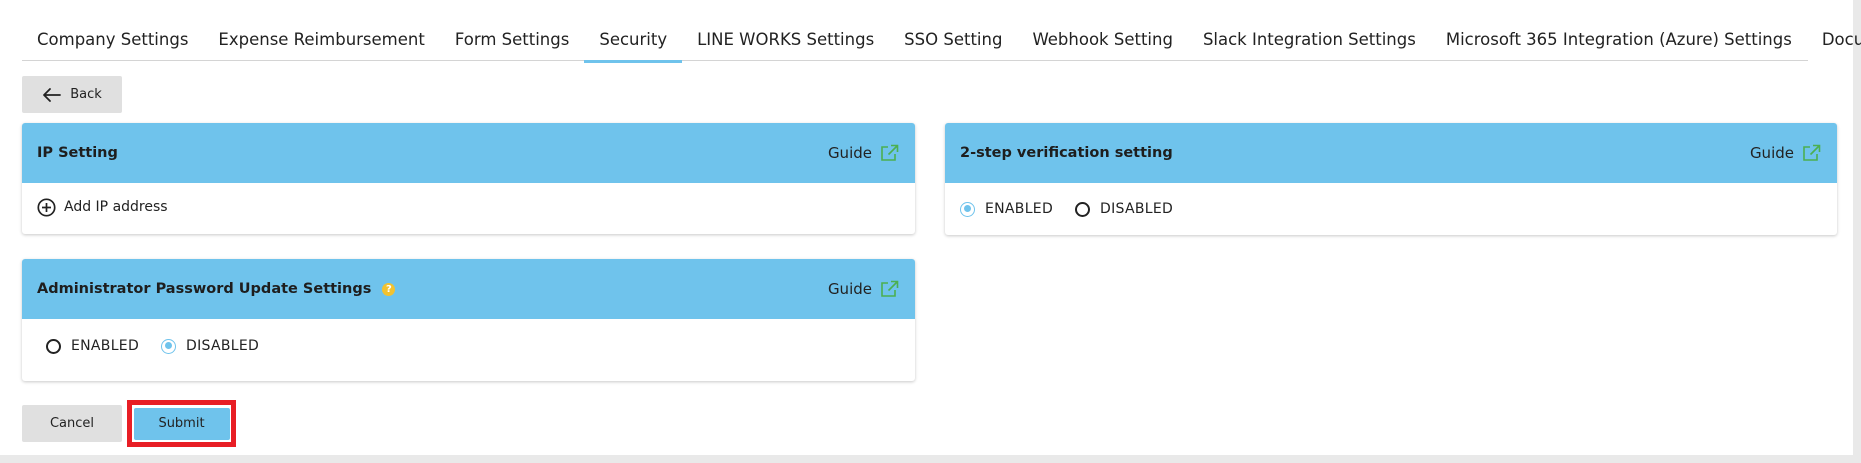  I want to click on tab-docusign: DocuSign, so click(1834, 41).